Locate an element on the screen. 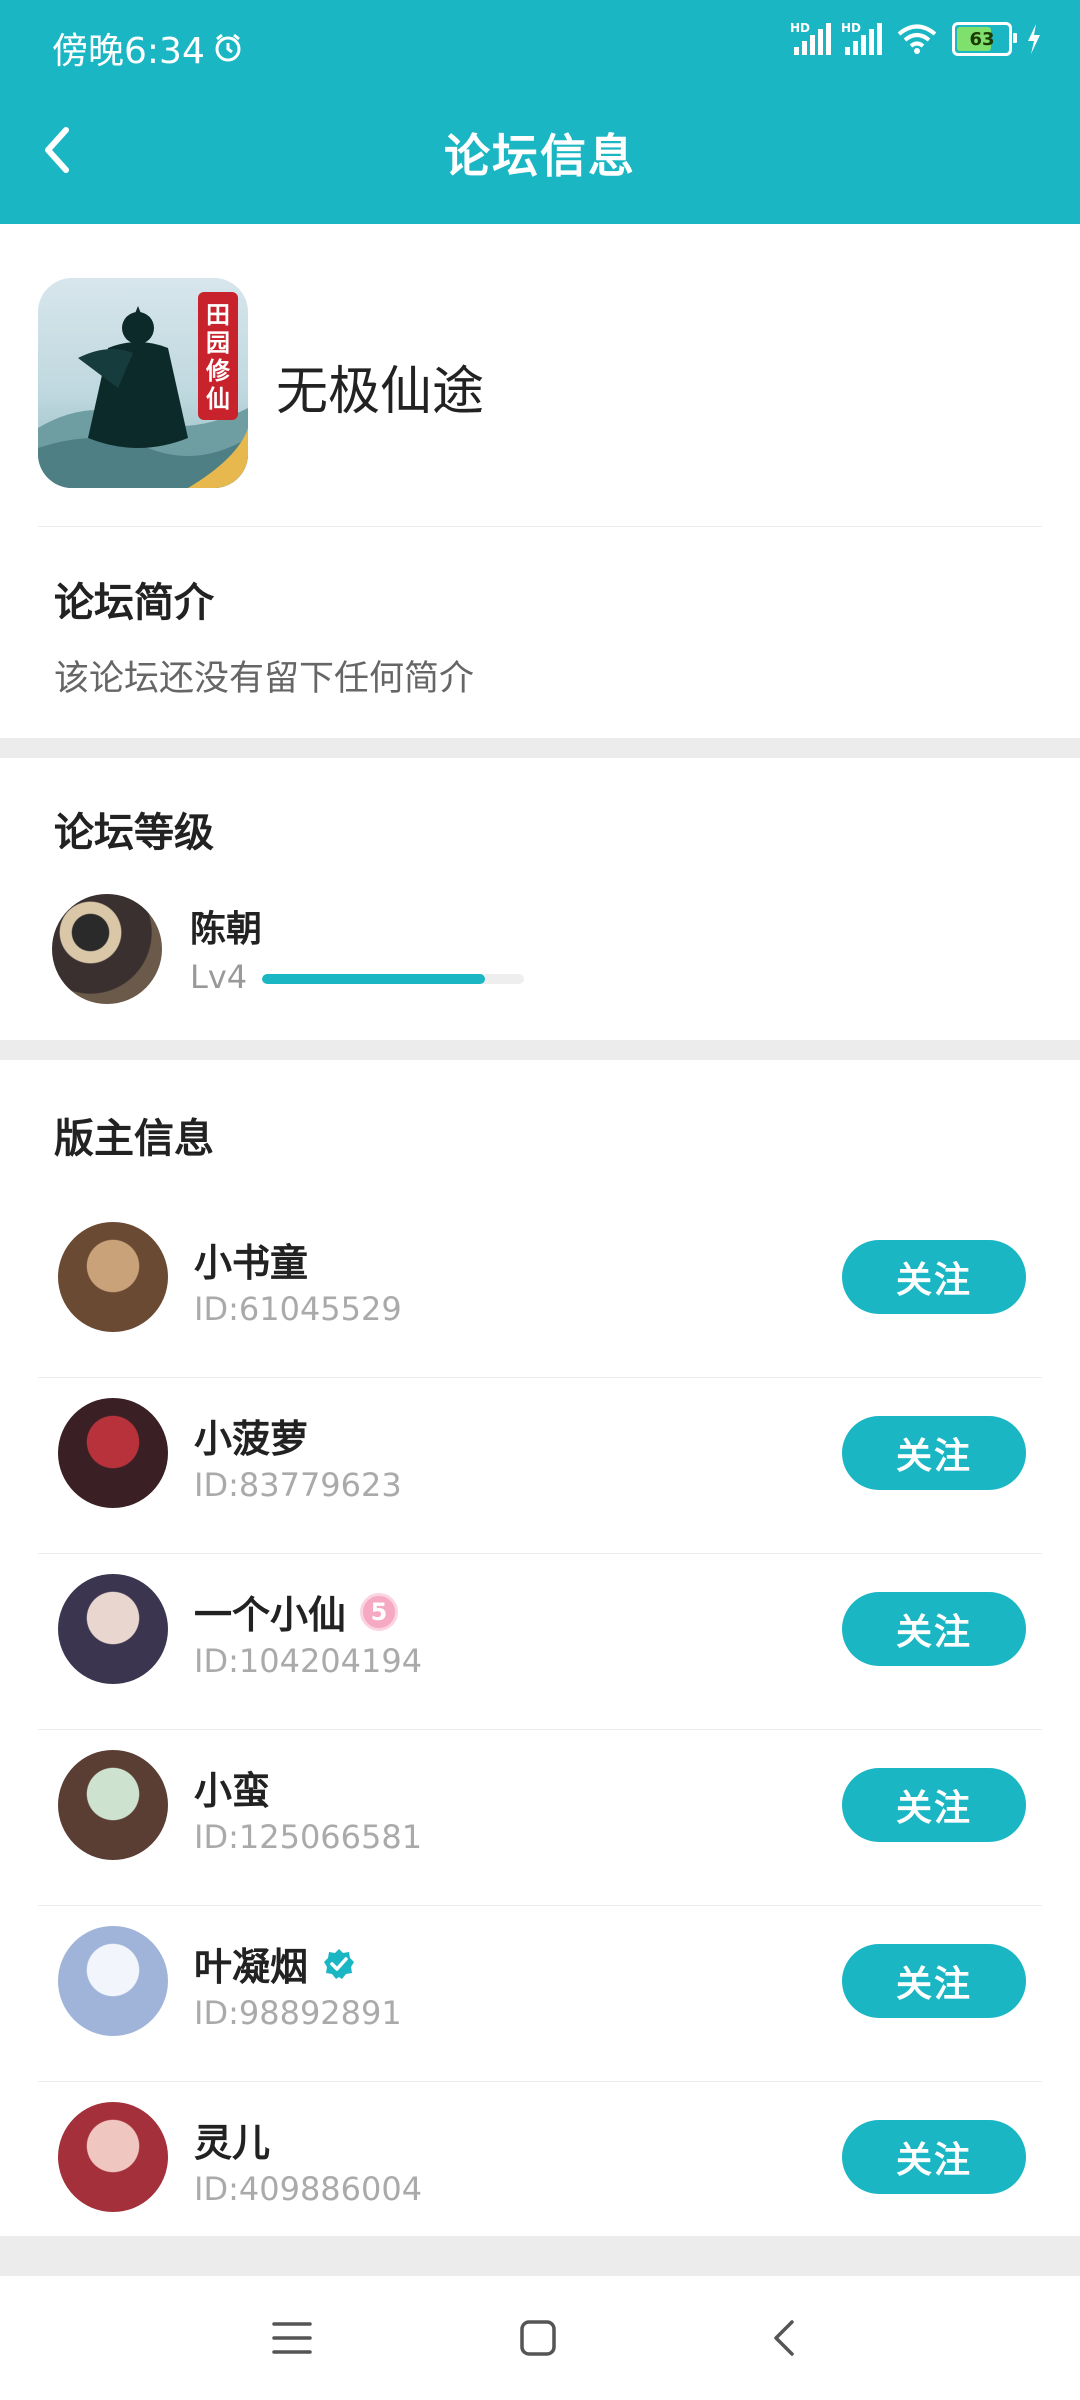 Image resolution: width=1080 pixels, height=2400 pixels. forum-app-icon: 田 园 修 仙 is located at coordinates (143, 383).